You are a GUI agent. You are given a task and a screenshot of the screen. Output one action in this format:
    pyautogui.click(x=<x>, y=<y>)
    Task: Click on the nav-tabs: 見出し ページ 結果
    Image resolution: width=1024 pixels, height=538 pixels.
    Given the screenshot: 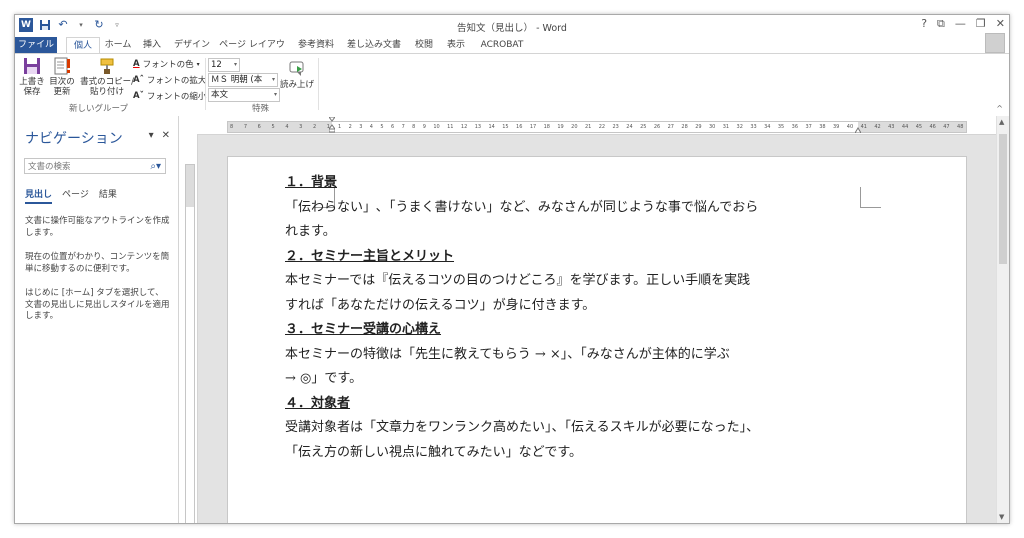 What is the action you would take?
    pyautogui.click(x=71, y=195)
    